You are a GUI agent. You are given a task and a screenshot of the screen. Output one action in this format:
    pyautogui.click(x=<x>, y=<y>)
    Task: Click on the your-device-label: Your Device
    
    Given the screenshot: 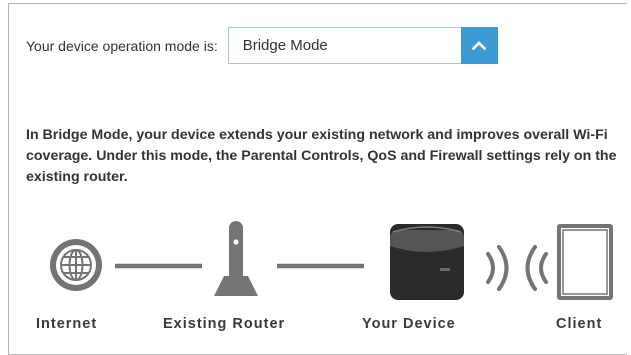 What is the action you would take?
    pyautogui.click(x=409, y=324)
    